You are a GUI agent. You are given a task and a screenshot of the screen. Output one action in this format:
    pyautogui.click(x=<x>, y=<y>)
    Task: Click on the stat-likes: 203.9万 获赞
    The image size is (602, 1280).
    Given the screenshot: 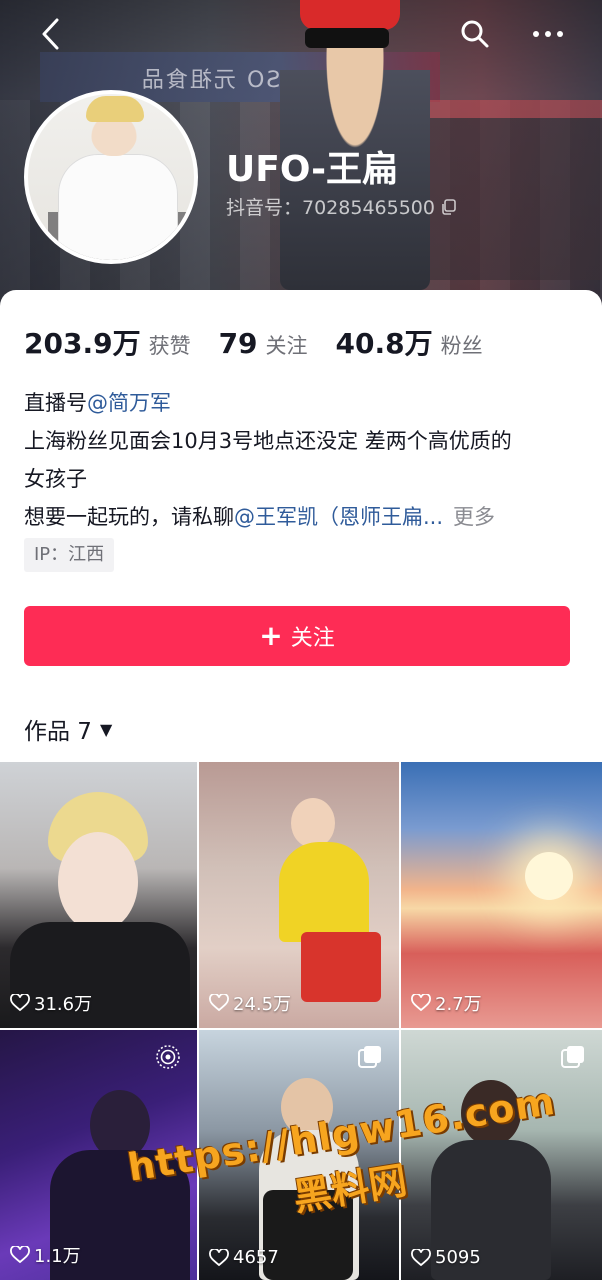 What is the action you would take?
    pyautogui.click(x=107, y=342)
    